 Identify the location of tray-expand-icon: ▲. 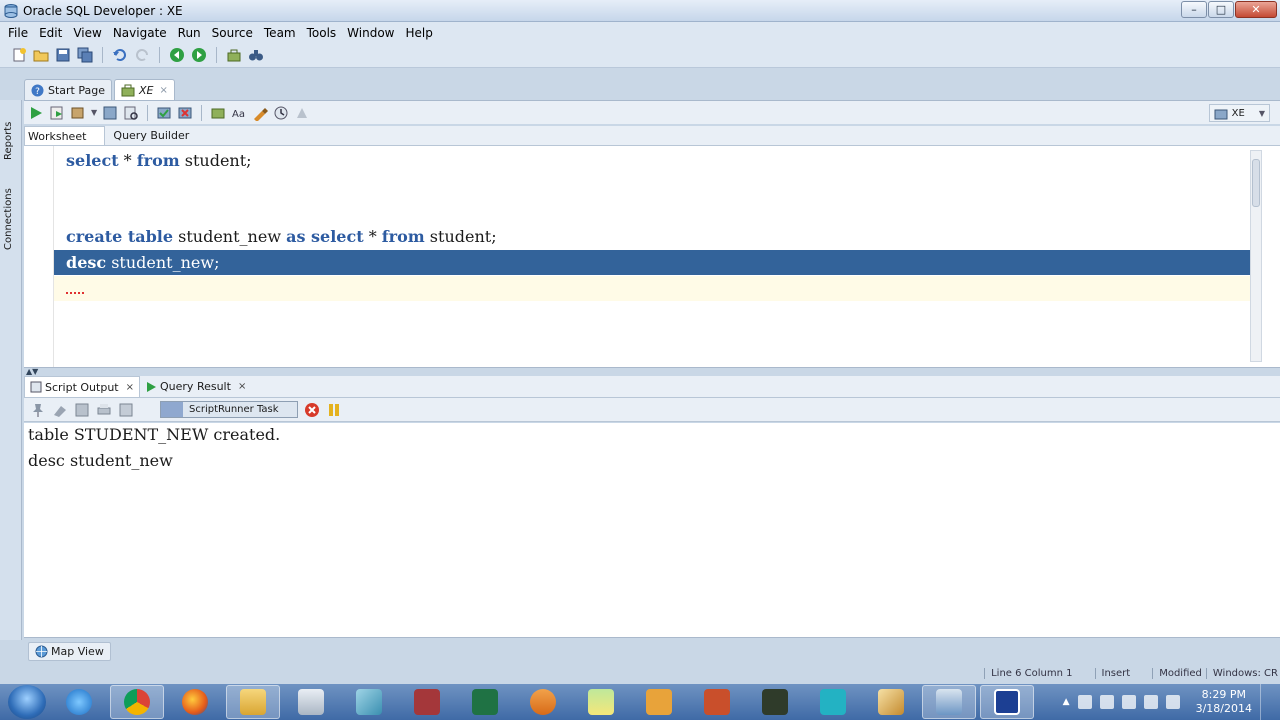
(1066, 702).